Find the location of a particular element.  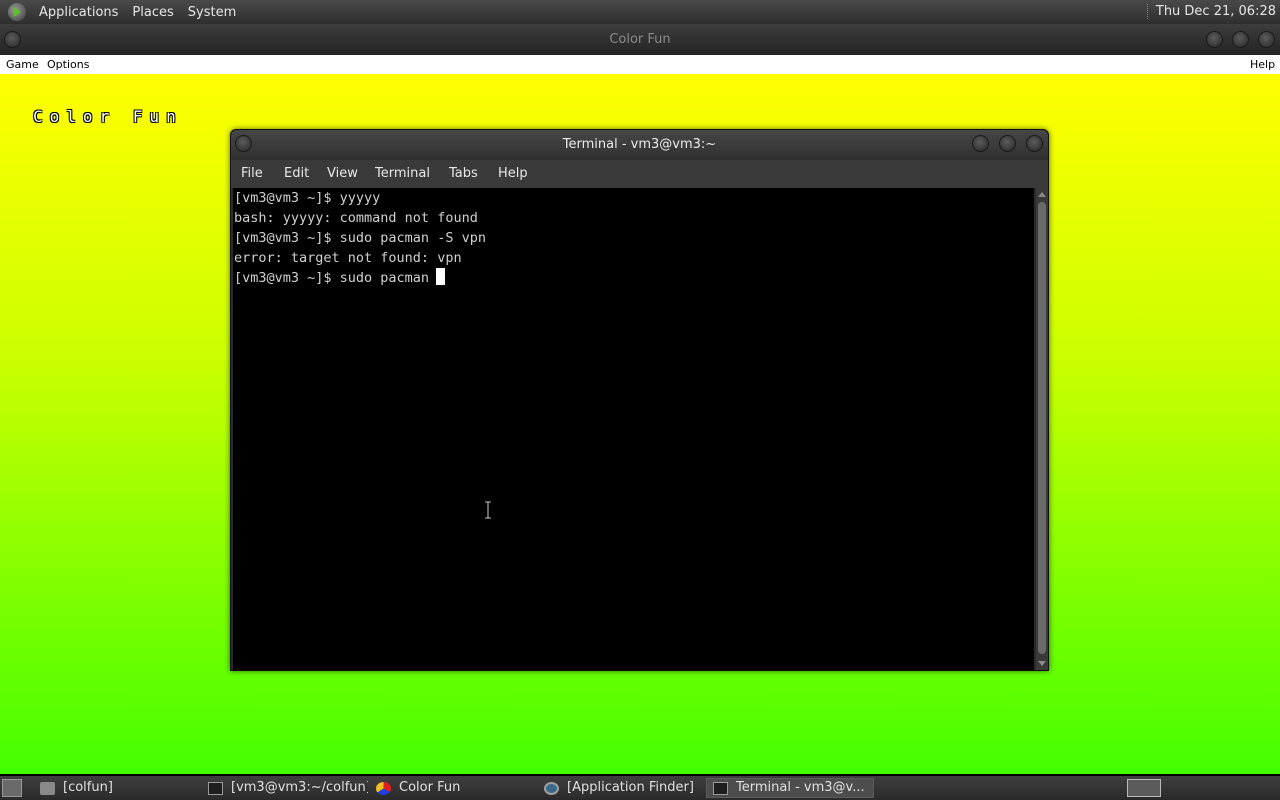

terminal-window-title: Terminal - vm3@vm3:~ is located at coordinates (639, 144).